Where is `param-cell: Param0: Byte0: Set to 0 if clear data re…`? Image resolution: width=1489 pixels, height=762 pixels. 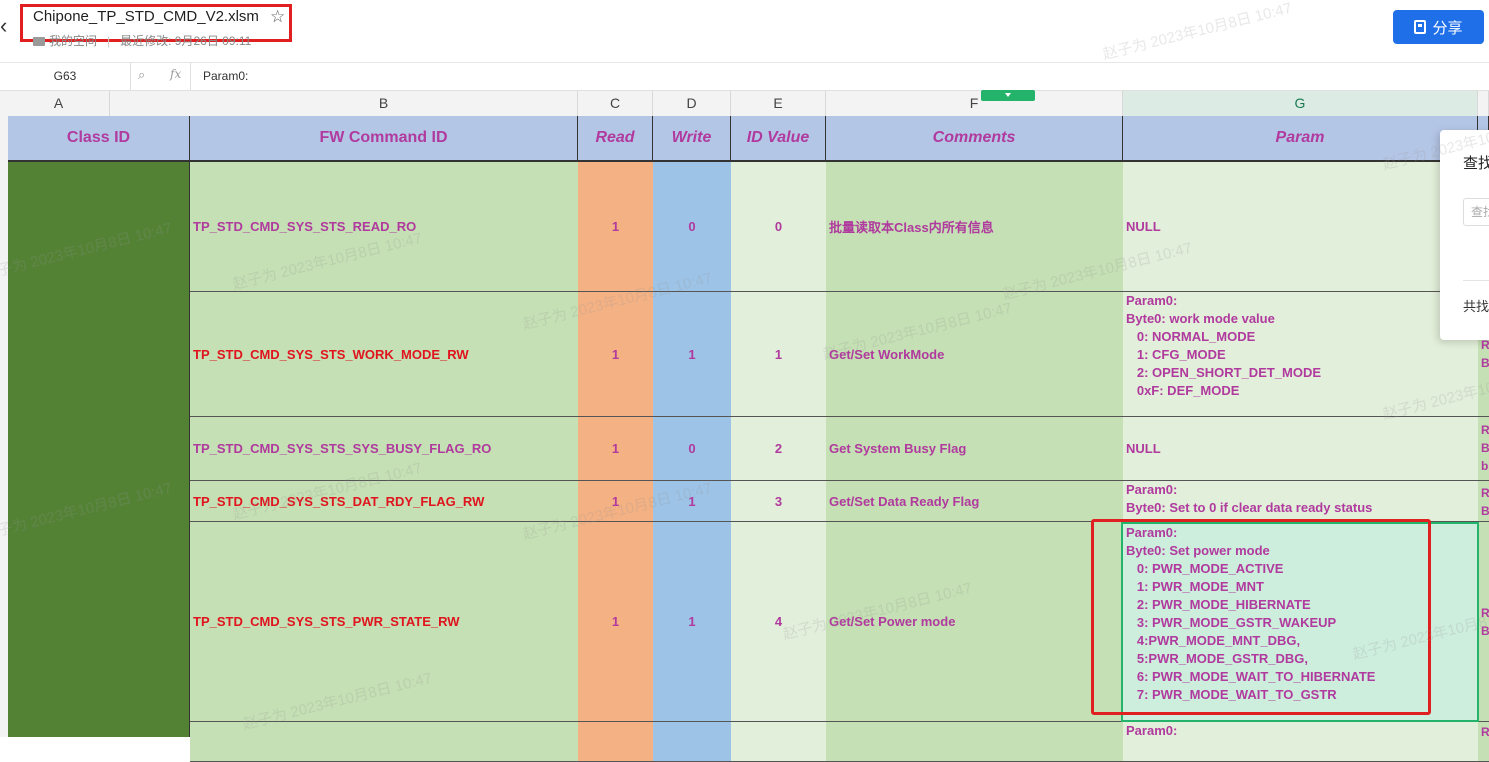 param-cell: Param0: Byte0: Set to 0 if clear data re… is located at coordinates (1300, 501).